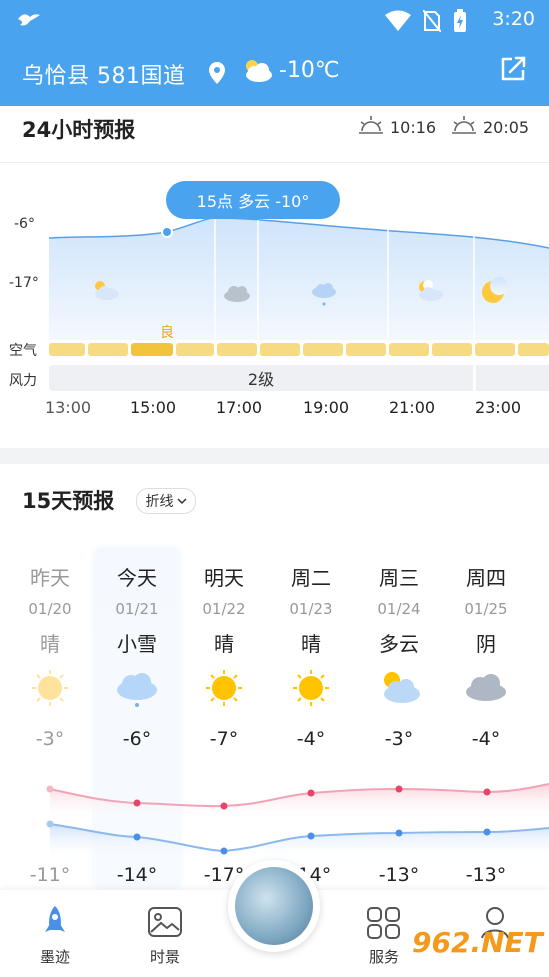 The width and height of the screenshot is (549, 977). Describe the element at coordinates (137, 690) in the screenshot. I see `snow-cloud-icon` at that location.